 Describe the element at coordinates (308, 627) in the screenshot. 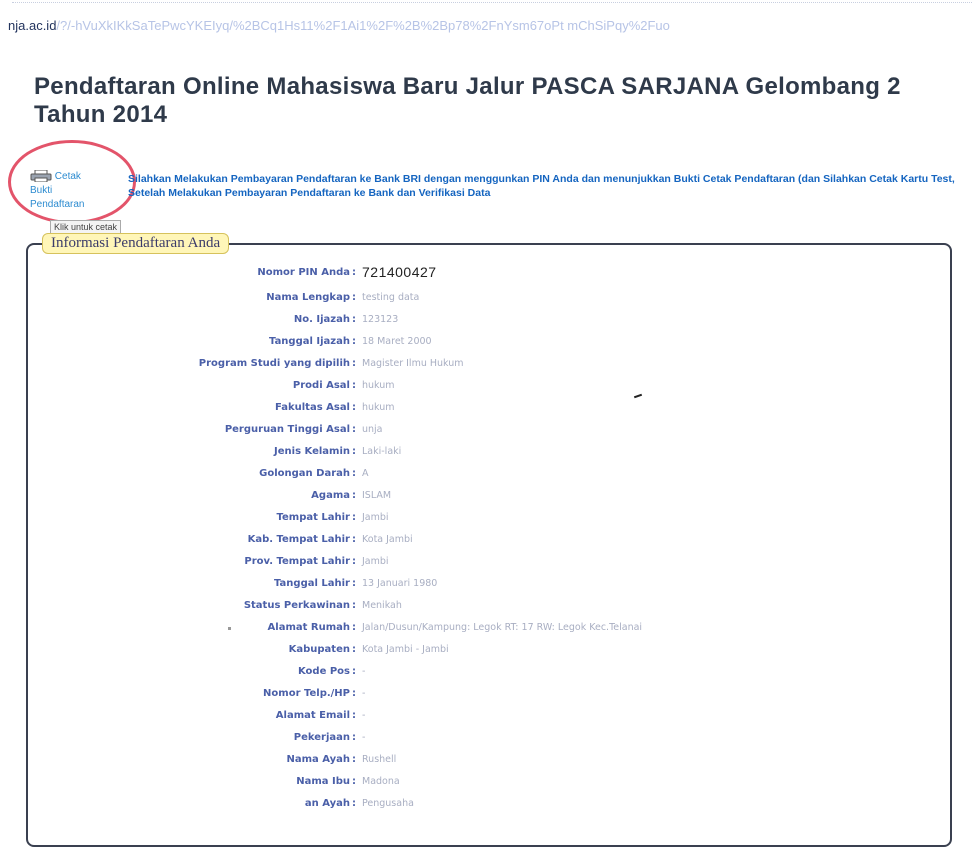

I see `field-label: Alamat Rumah` at that location.